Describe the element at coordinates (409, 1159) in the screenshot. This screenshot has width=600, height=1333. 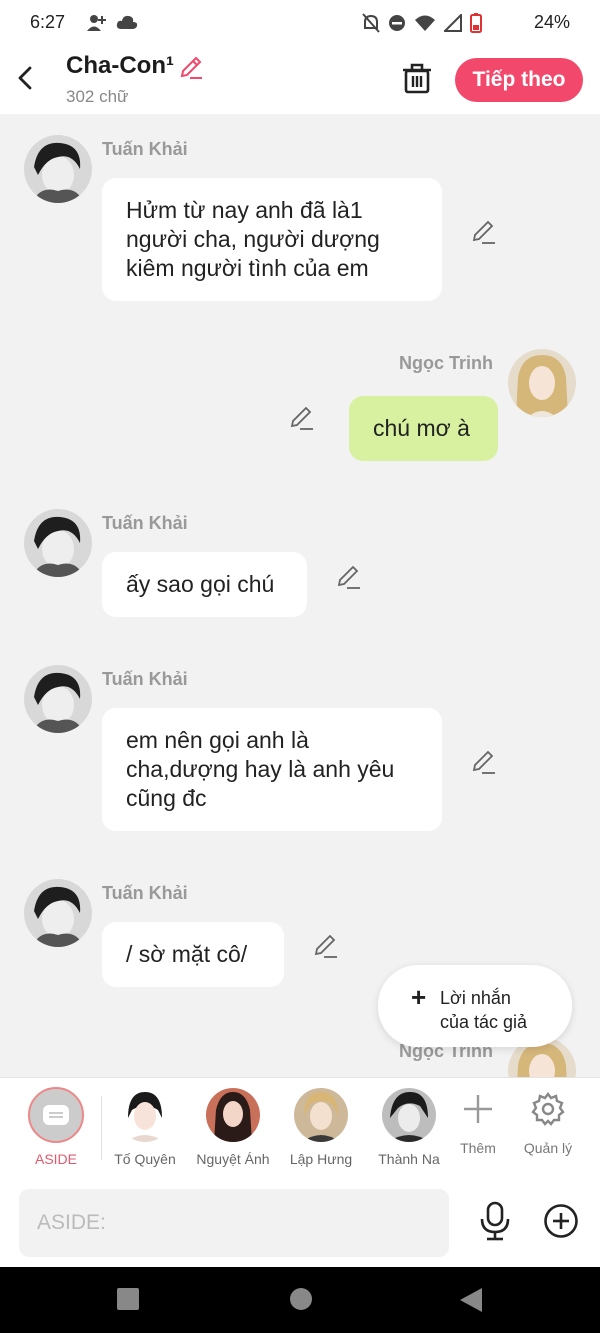
I see `character-name: Thành Na` at that location.